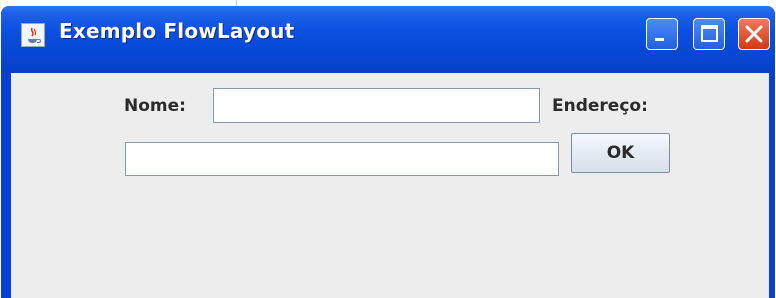 Image resolution: width=776 pixels, height=298 pixels. Describe the element at coordinates (600, 106) in the screenshot. I see `endereco-label: Endereço:` at that location.